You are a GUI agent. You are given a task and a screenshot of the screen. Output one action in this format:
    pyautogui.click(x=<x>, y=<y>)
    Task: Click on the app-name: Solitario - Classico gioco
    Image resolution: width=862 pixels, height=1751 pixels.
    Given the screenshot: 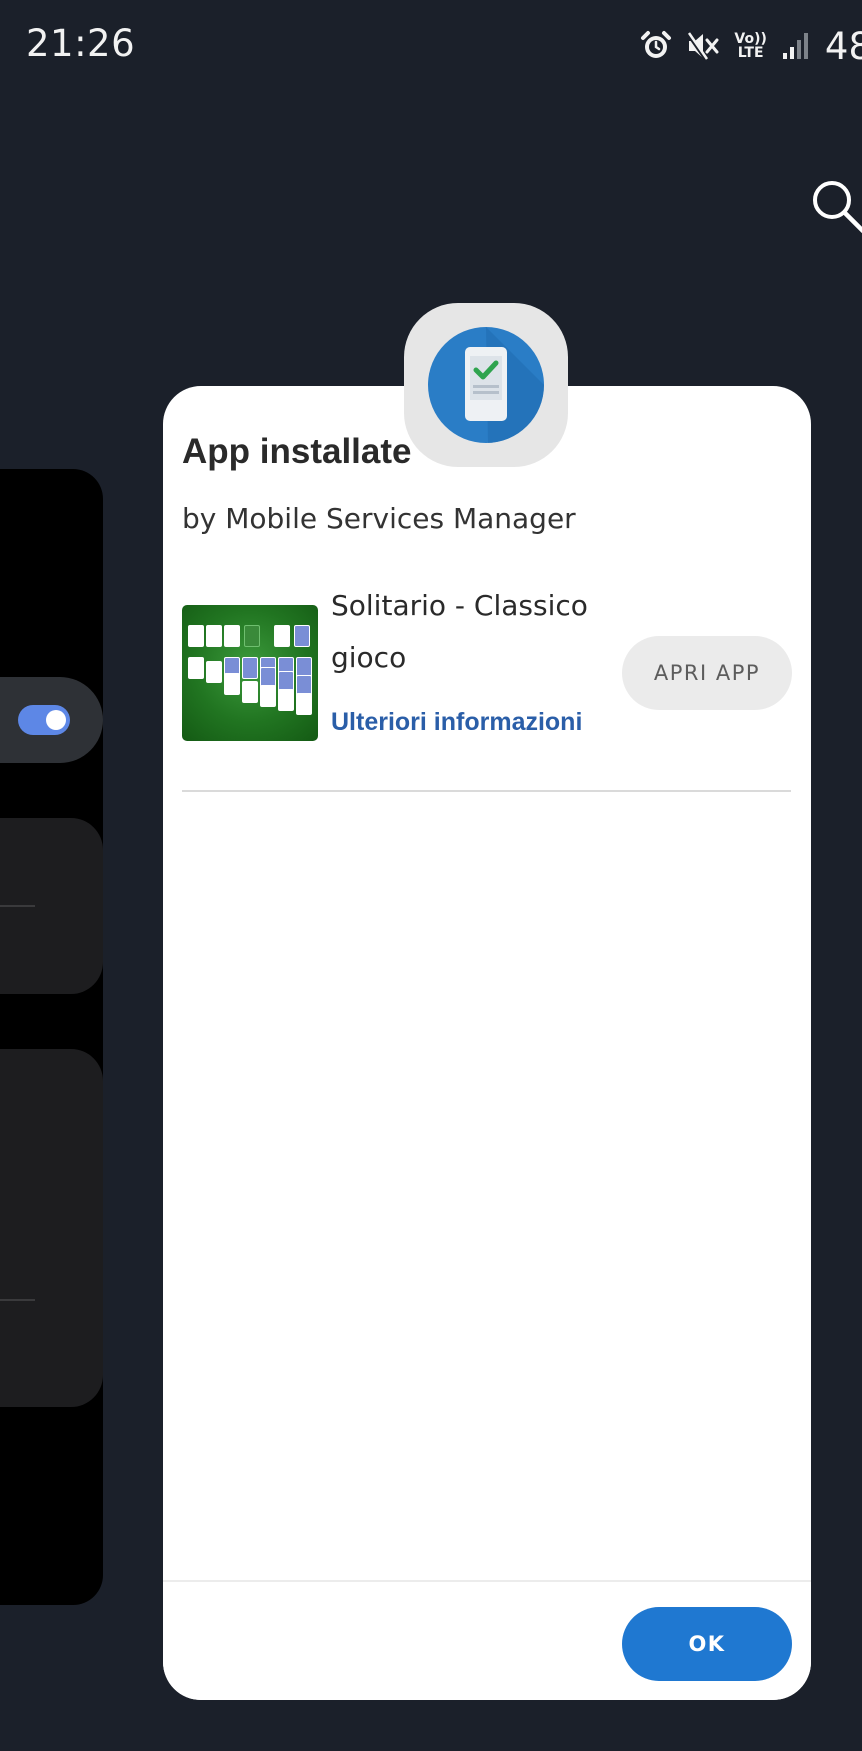 What is the action you would take?
    pyautogui.click(x=459, y=631)
    